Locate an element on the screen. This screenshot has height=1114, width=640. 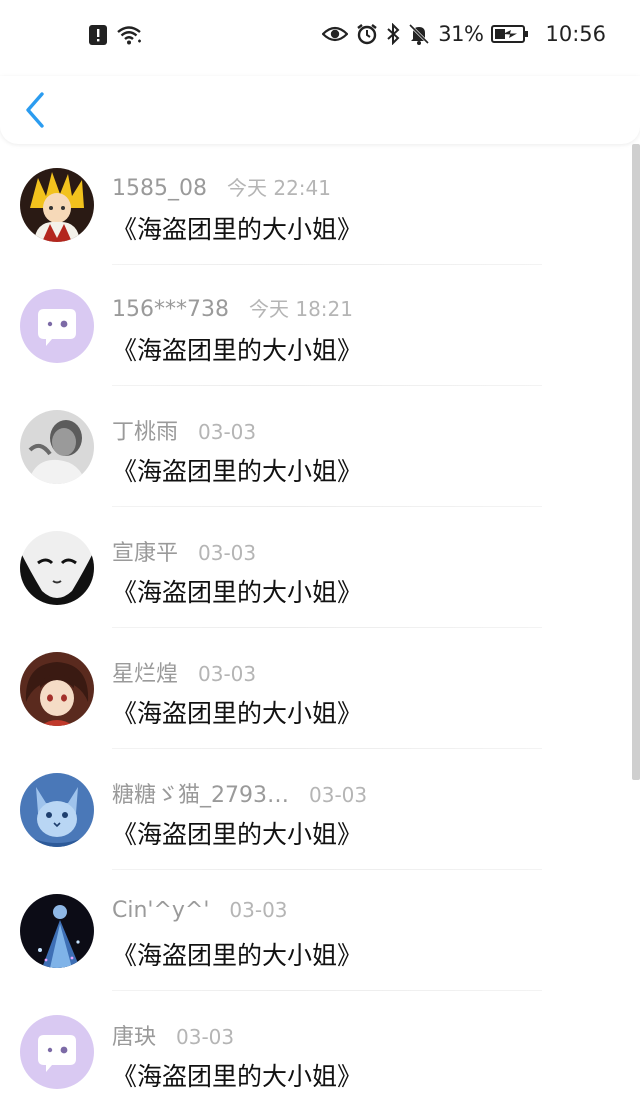
status-left-icons is located at coordinates (116, 35).